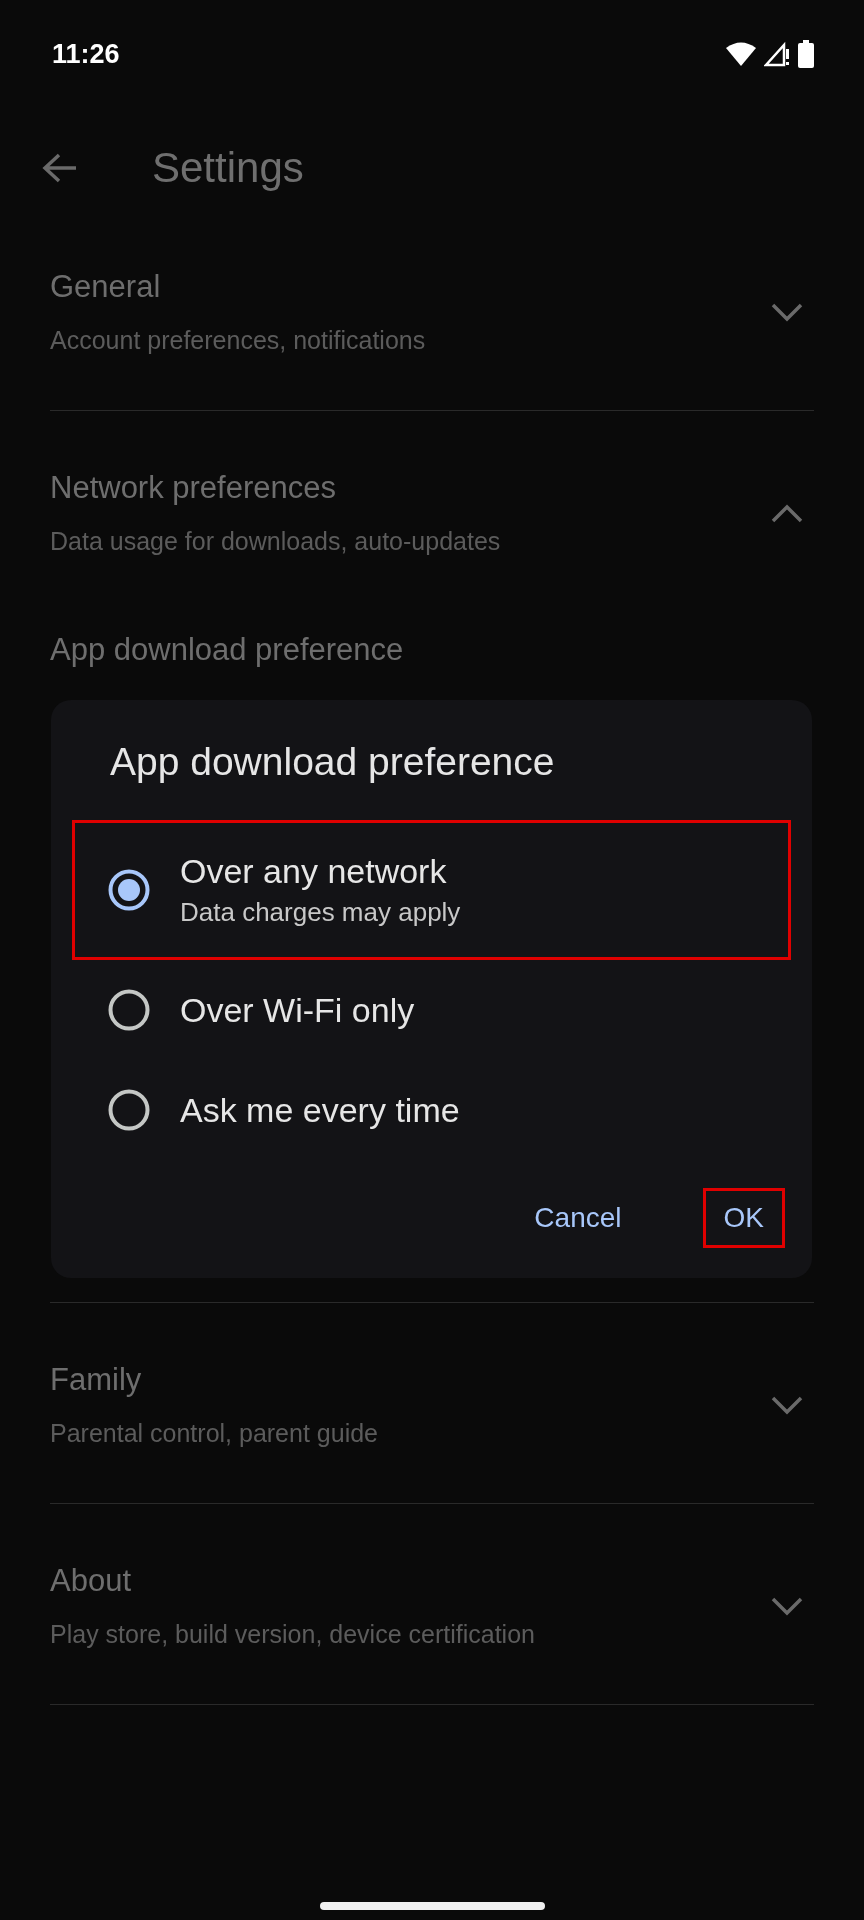 The image size is (864, 1920). I want to click on section-header: About Play store, build version, device certification, so click(432, 1606).